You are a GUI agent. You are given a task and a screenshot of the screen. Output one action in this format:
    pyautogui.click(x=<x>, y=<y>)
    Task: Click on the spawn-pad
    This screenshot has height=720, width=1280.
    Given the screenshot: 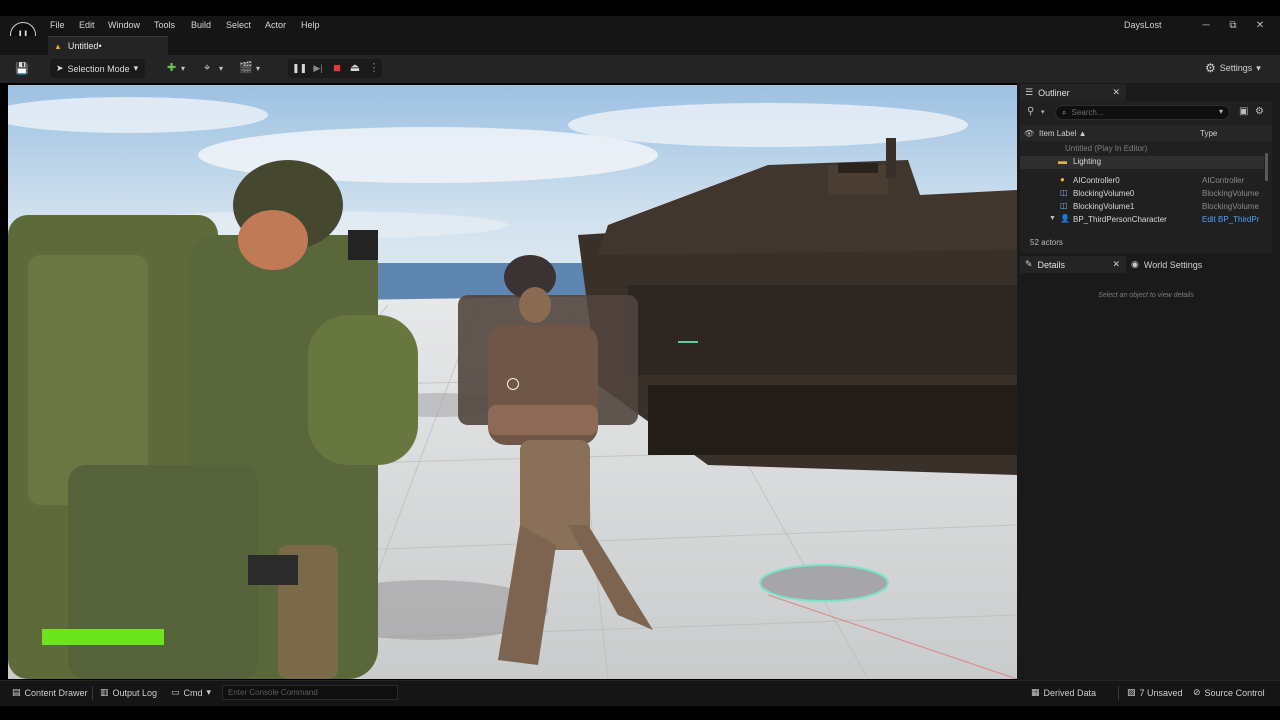 What is the action you would take?
    pyautogui.click(x=824, y=583)
    